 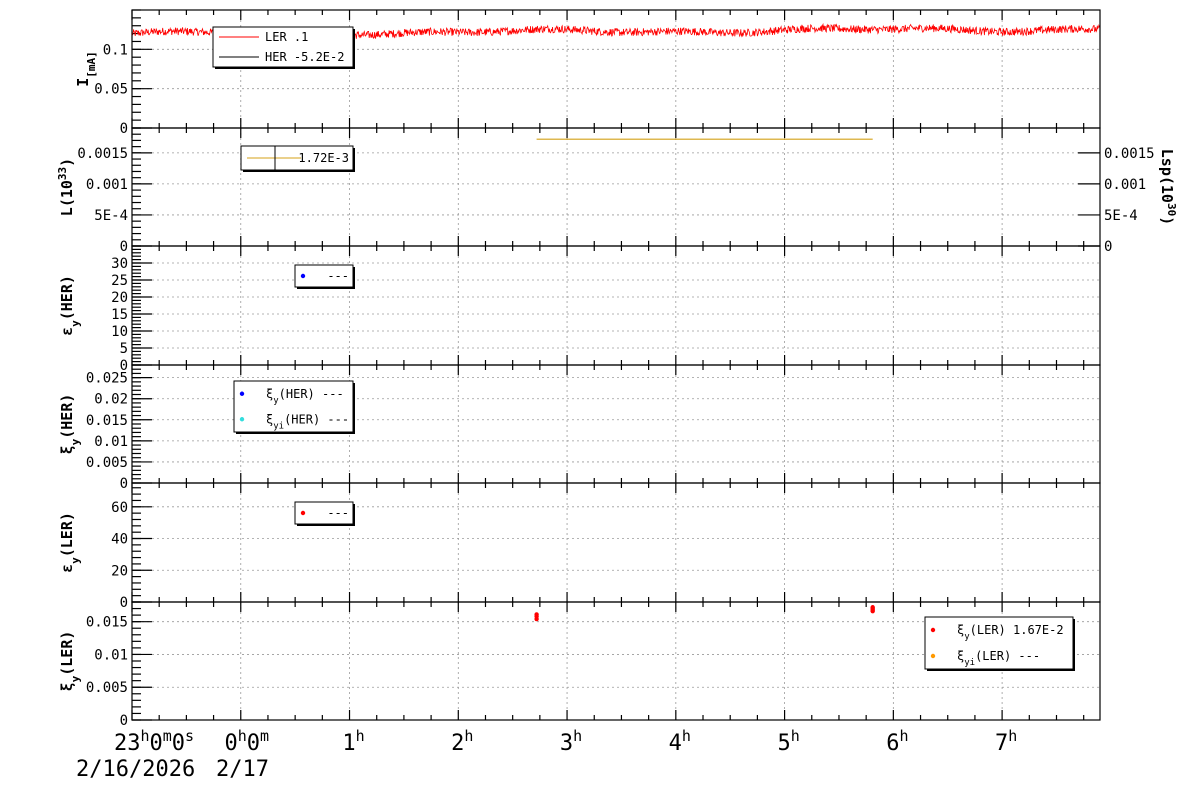 I want to click on date-label: 2/16/2026, so click(x=135, y=769).